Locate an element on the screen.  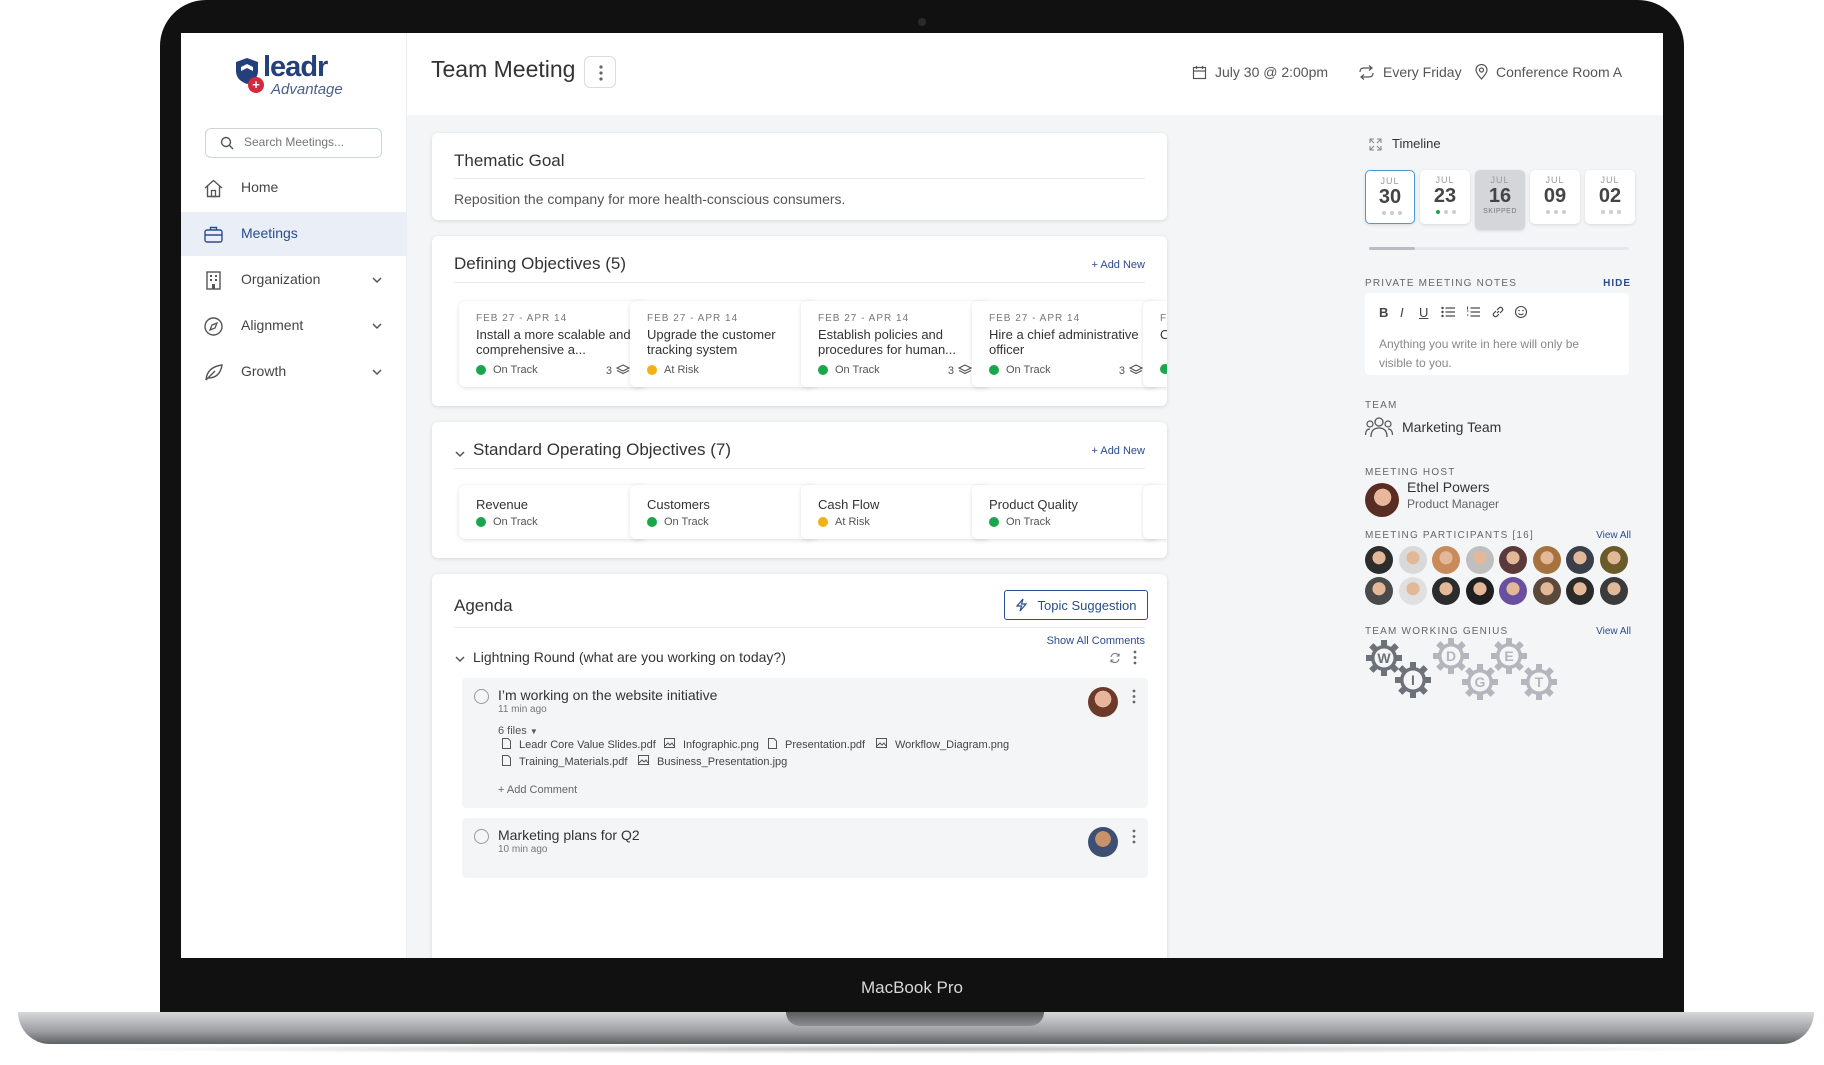
logo: + leadr Advantage is located at coordinates (300, 75).